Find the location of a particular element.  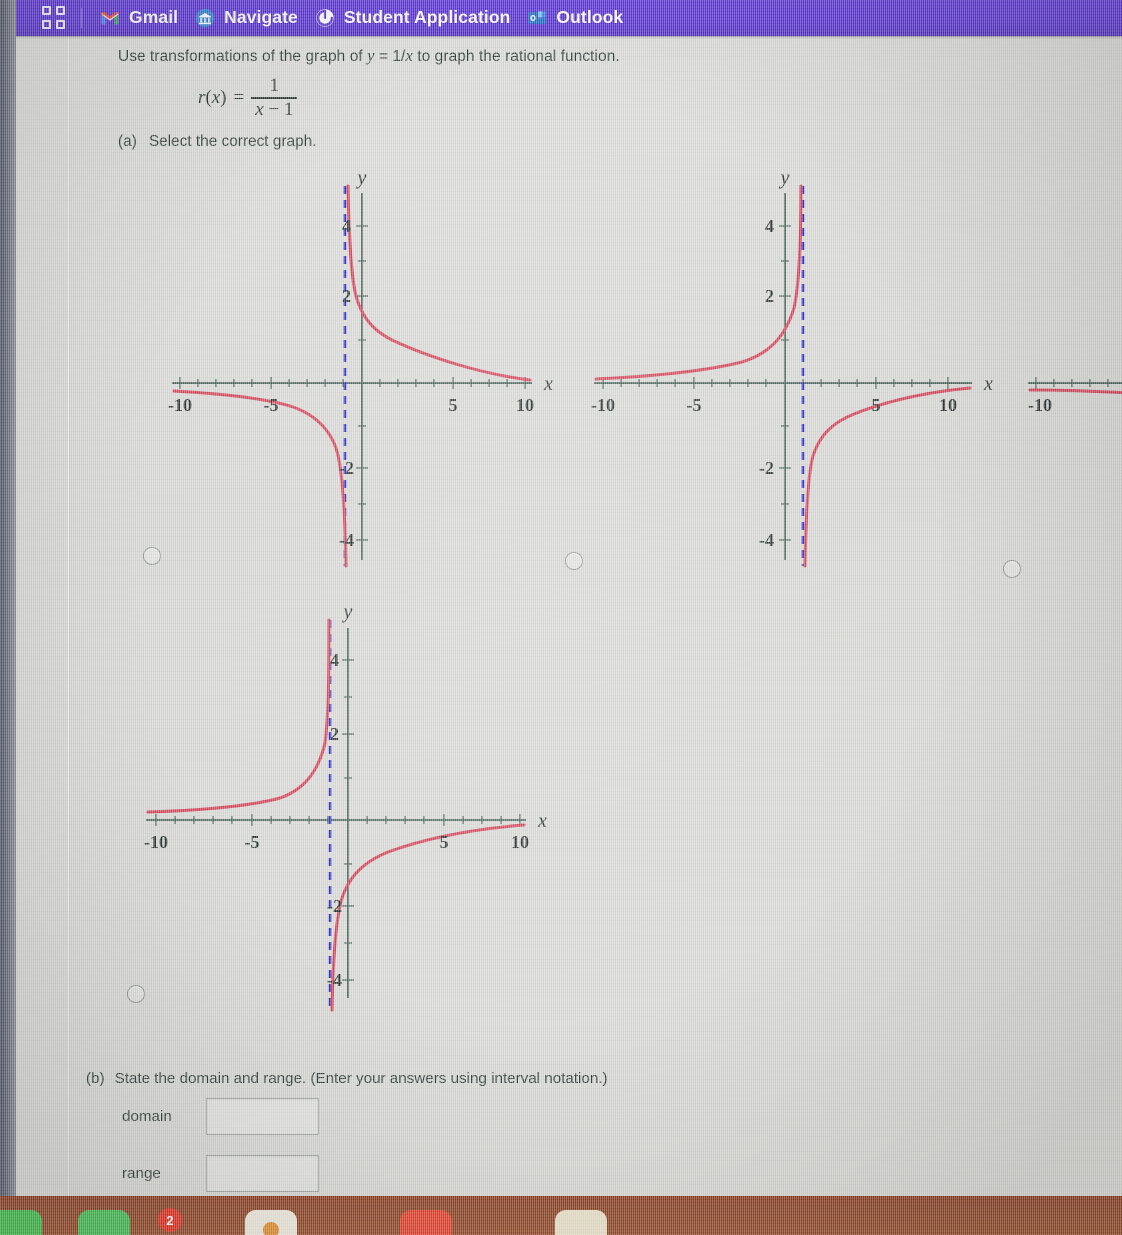

fraction-denominator: x − 1 is located at coordinates (274, 109).